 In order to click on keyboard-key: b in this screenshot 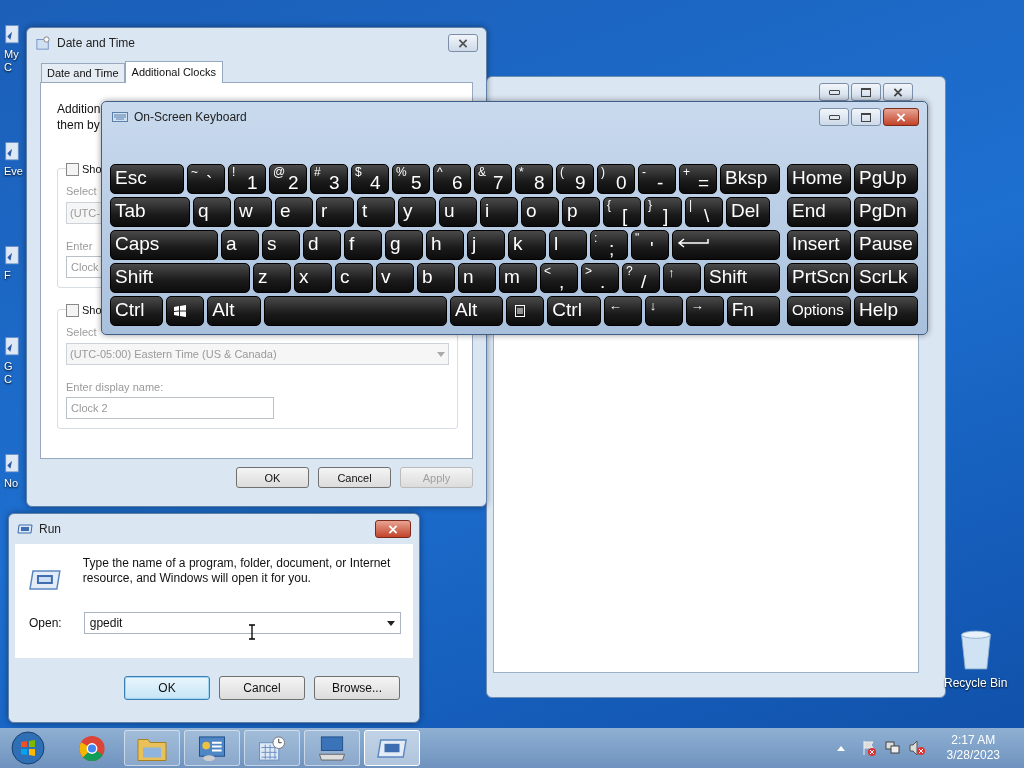, I will do `click(436, 278)`.